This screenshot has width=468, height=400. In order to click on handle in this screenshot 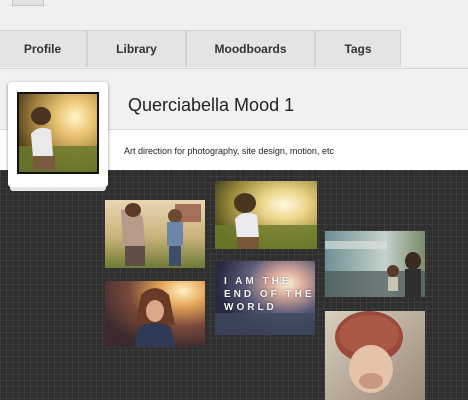, I will do `click(28, 3)`.